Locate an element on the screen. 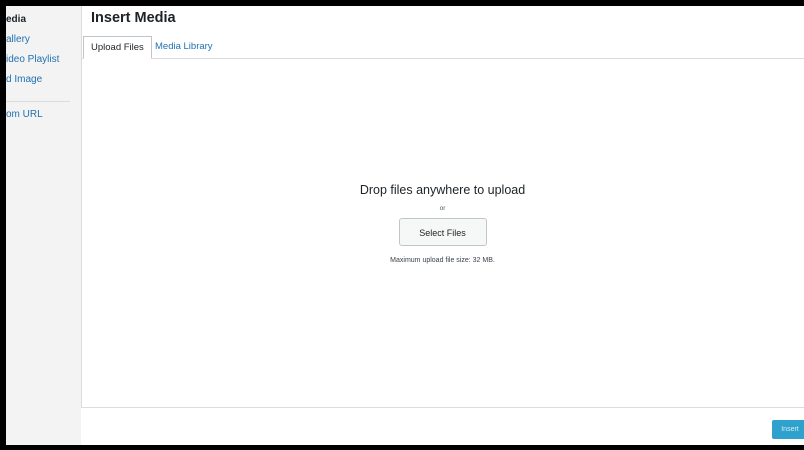 The image size is (804, 450). max-upload-size-text: Maximum upload file size: 32 MB. is located at coordinates (442, 260).